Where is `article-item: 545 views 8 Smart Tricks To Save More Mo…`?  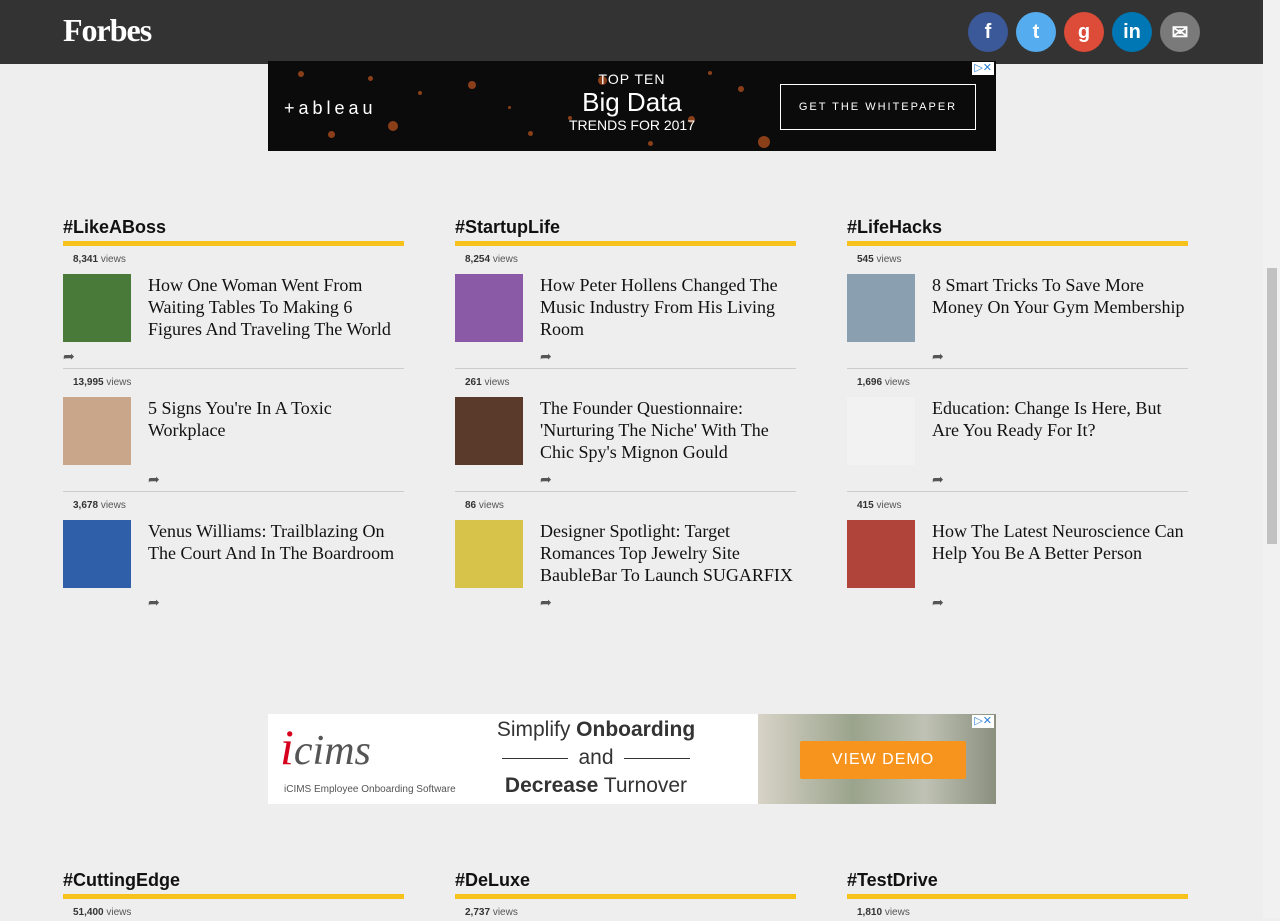
article-item: 545 views 8 Smart Tricks To Save More Mo… is located at coordinates (1017, 307).